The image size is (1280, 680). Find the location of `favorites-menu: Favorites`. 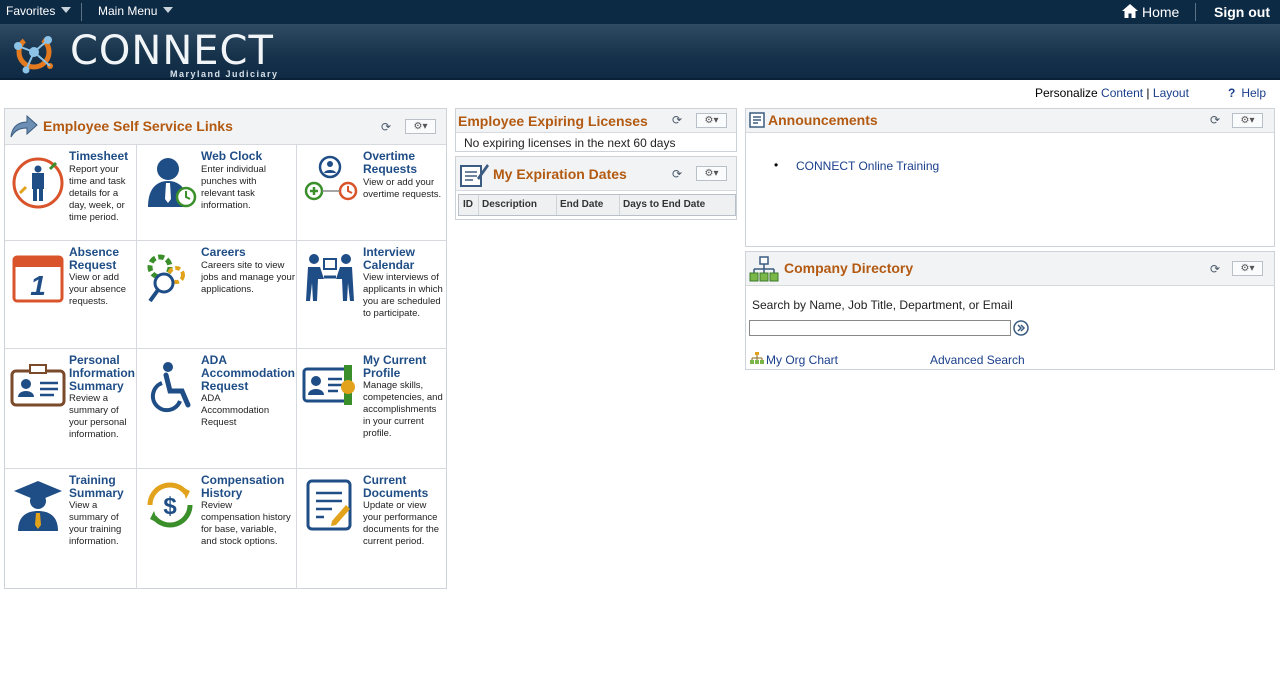

favorites-menu: Favorites is located at coordinates (39, 11).